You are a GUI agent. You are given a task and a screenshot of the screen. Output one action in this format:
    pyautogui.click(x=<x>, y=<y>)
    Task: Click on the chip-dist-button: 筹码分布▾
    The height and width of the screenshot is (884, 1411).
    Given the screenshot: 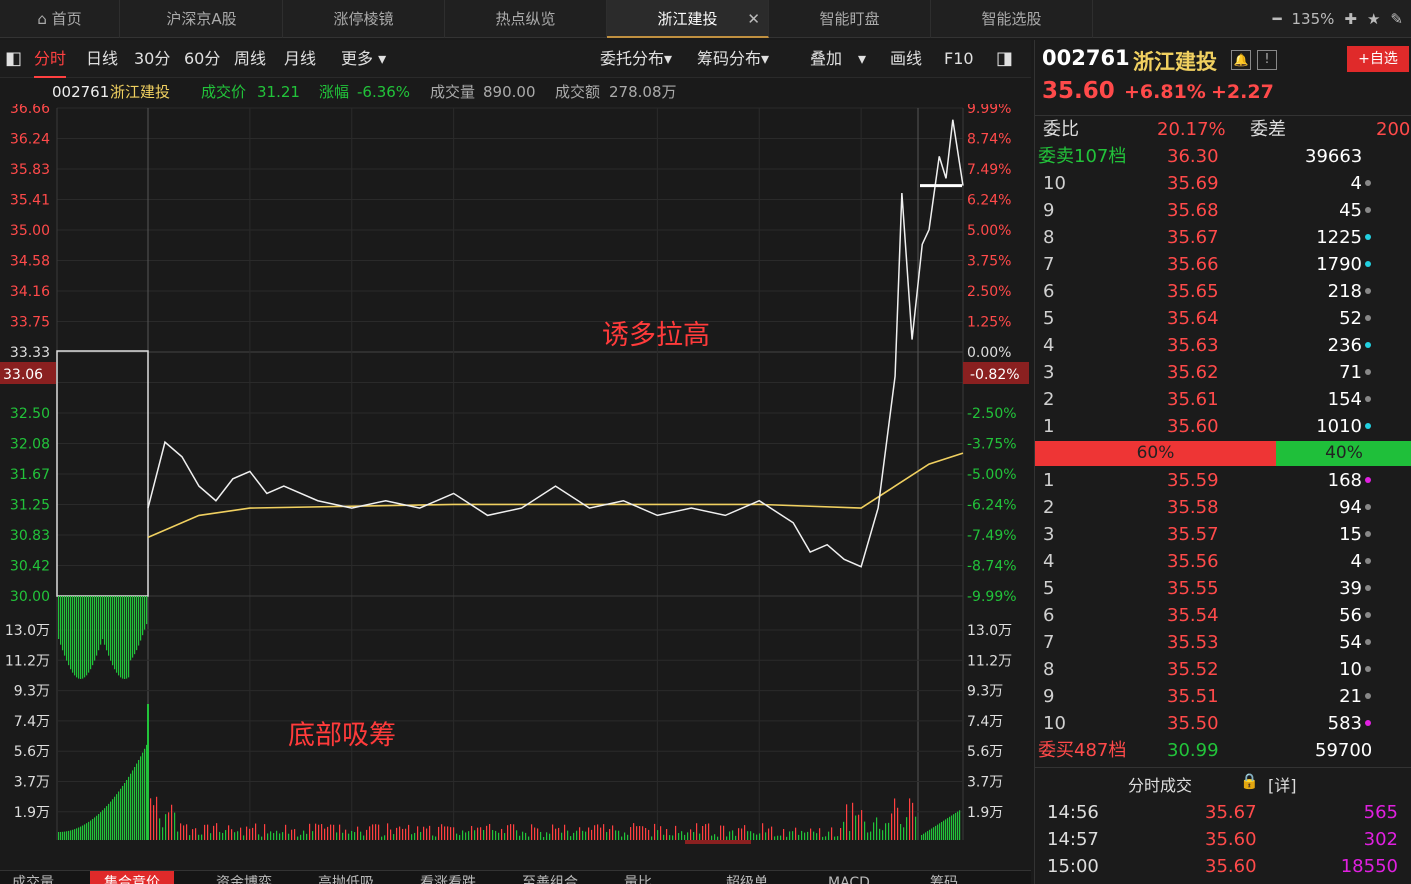 What is the action you would take?
    pyautogui.click(x=733, y=59)
    